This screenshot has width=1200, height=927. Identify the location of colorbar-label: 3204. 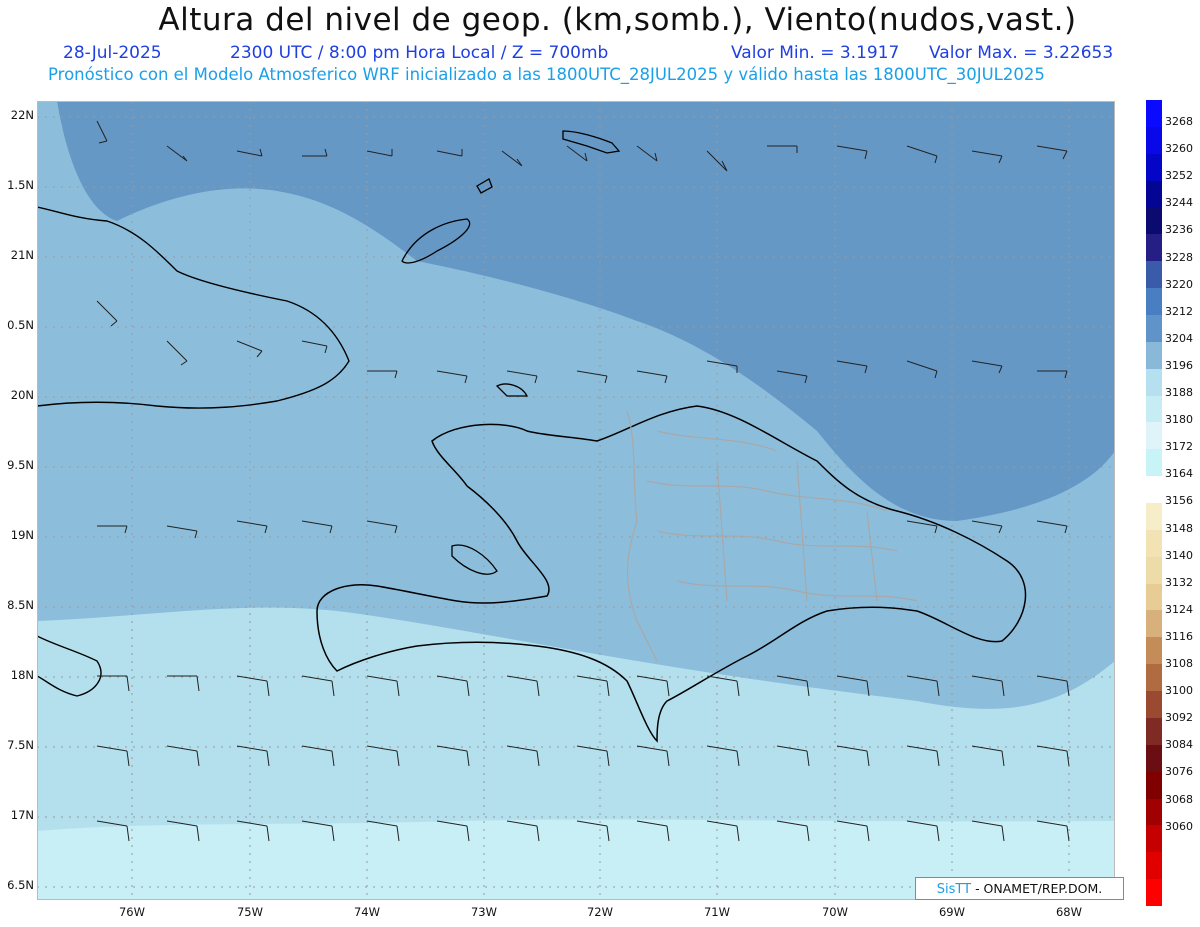
(1179, 338).